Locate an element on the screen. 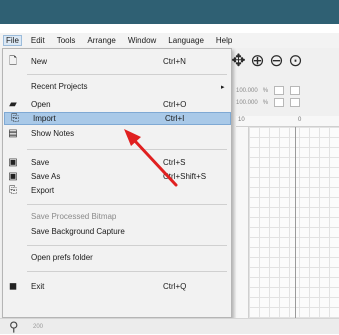  move-icon: ✥ is located at coordinates (238, 60).